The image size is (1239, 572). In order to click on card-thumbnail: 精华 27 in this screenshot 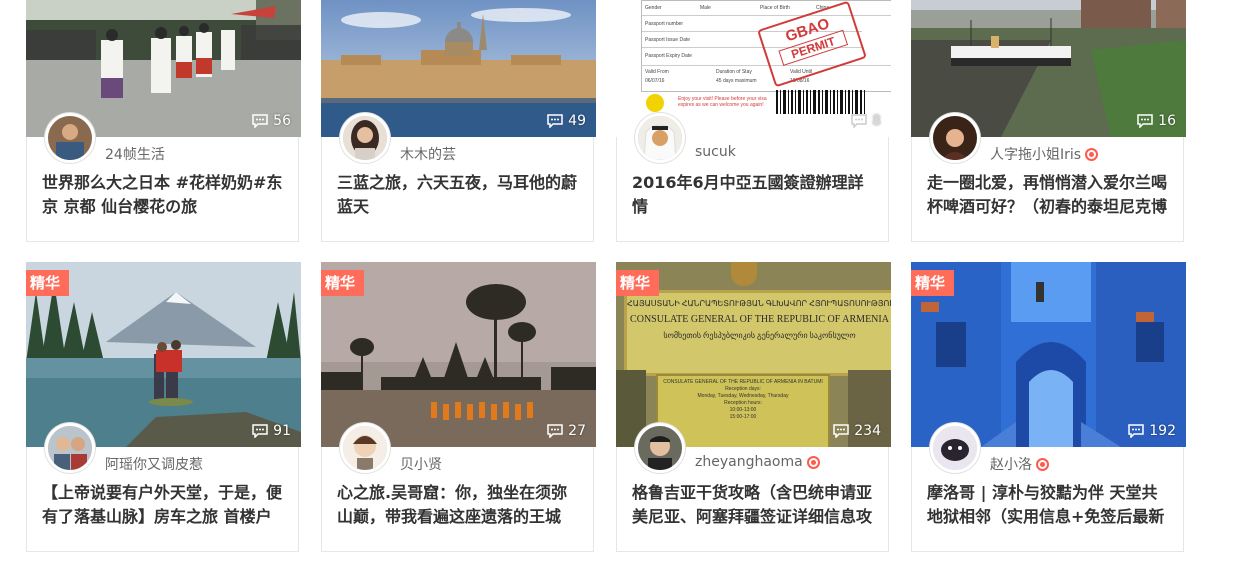, I will do `click(458, 354)`.